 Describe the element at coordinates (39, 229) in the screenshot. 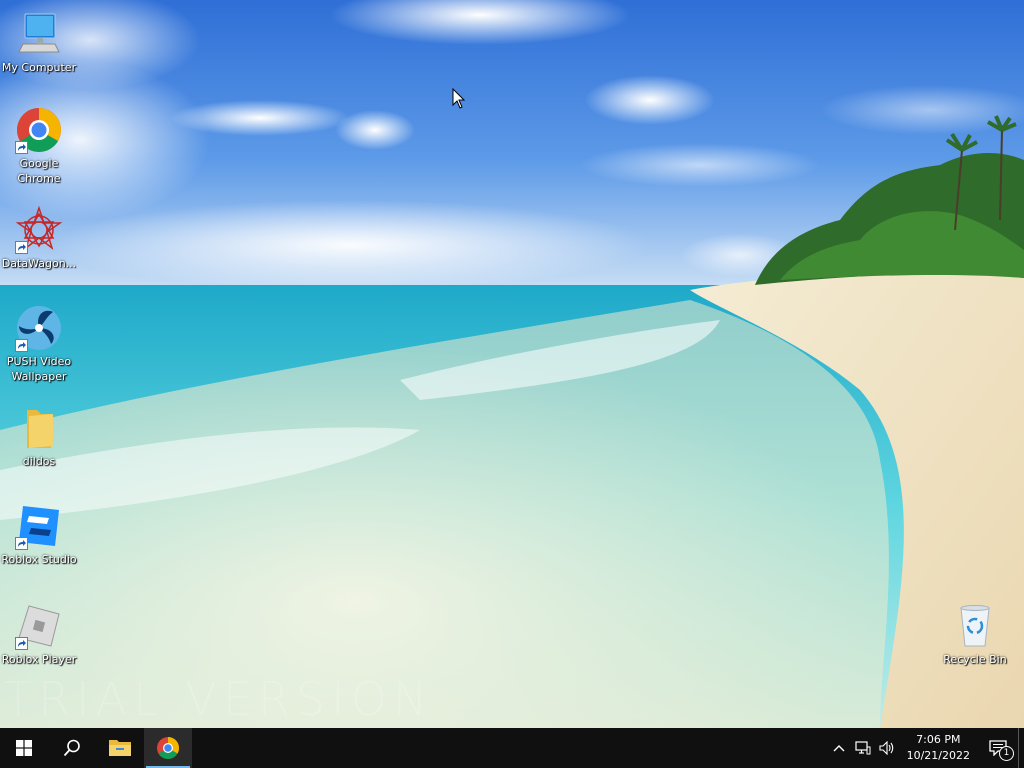

I see `datawagon-icon` at that location.